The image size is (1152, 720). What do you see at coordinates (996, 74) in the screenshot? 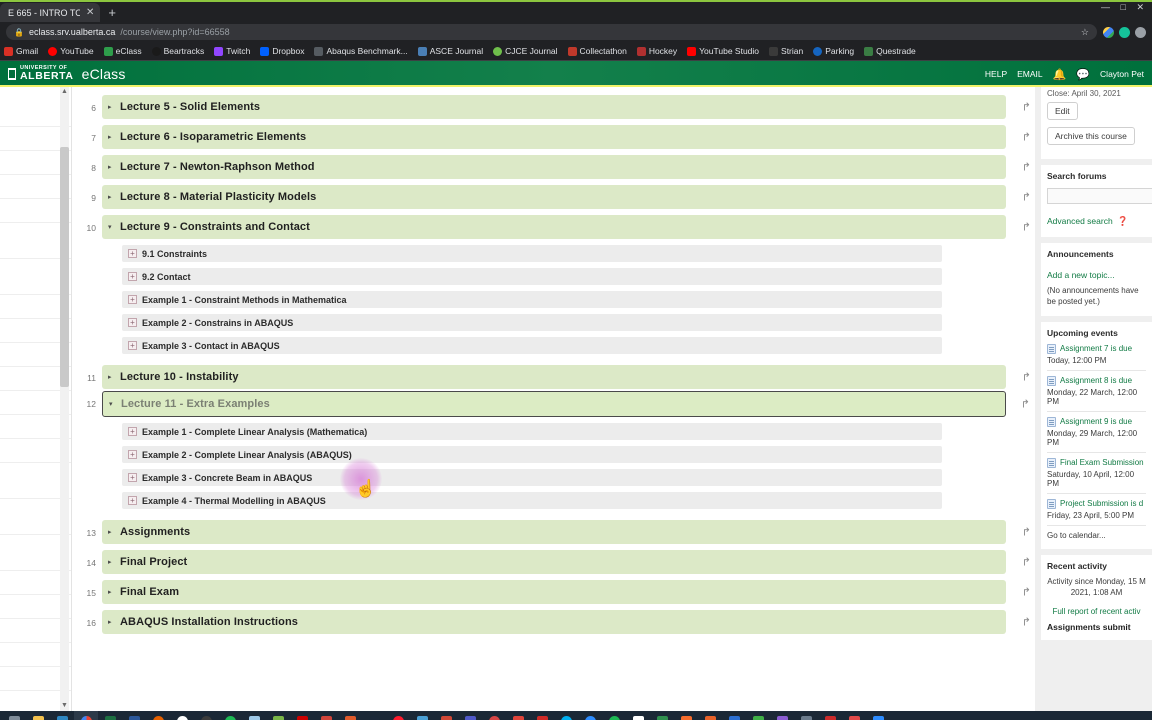
I see `help-link: HELP` at bounding box center [996, 74].